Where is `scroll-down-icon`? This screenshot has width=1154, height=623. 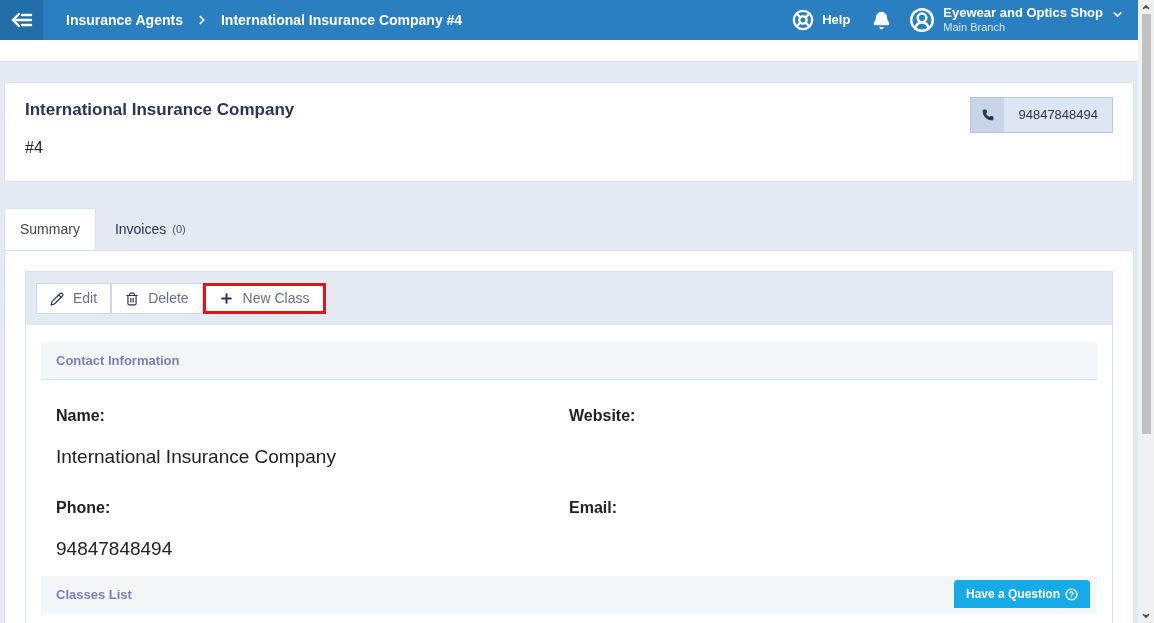 scroll-down-icon is located at coordinates (1146, 616).